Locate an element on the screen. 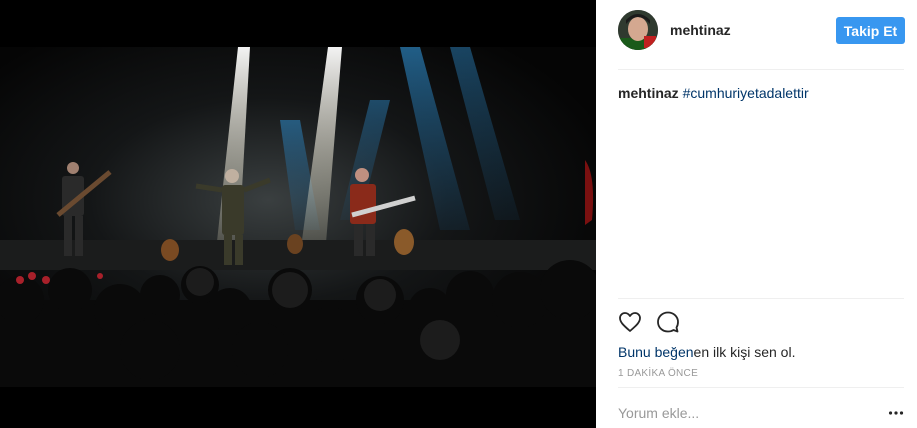  post-header: mehtinaz Takip Et is located at coordinates (756, 35).